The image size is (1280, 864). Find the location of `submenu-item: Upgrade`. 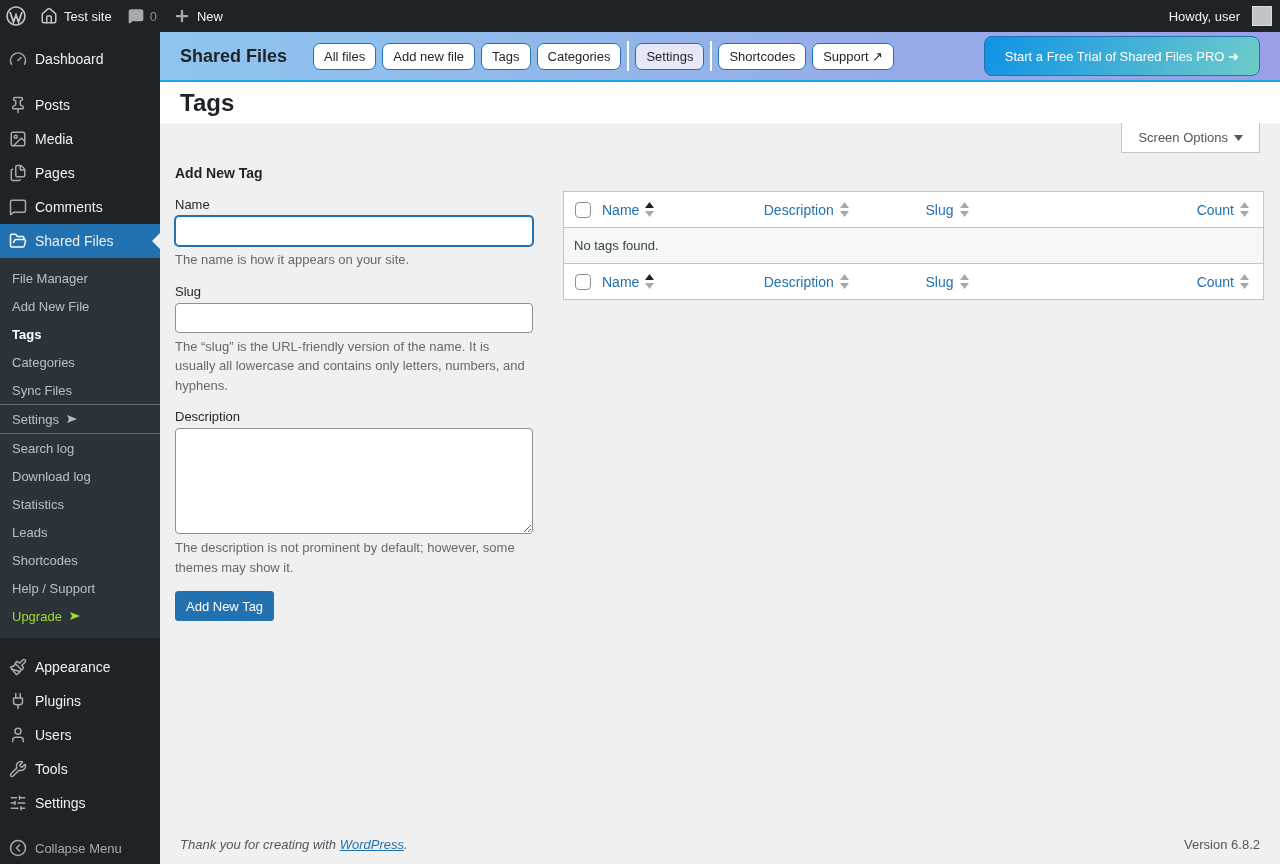

submenu-item: Upgrade is located at coordinates (80, 616).